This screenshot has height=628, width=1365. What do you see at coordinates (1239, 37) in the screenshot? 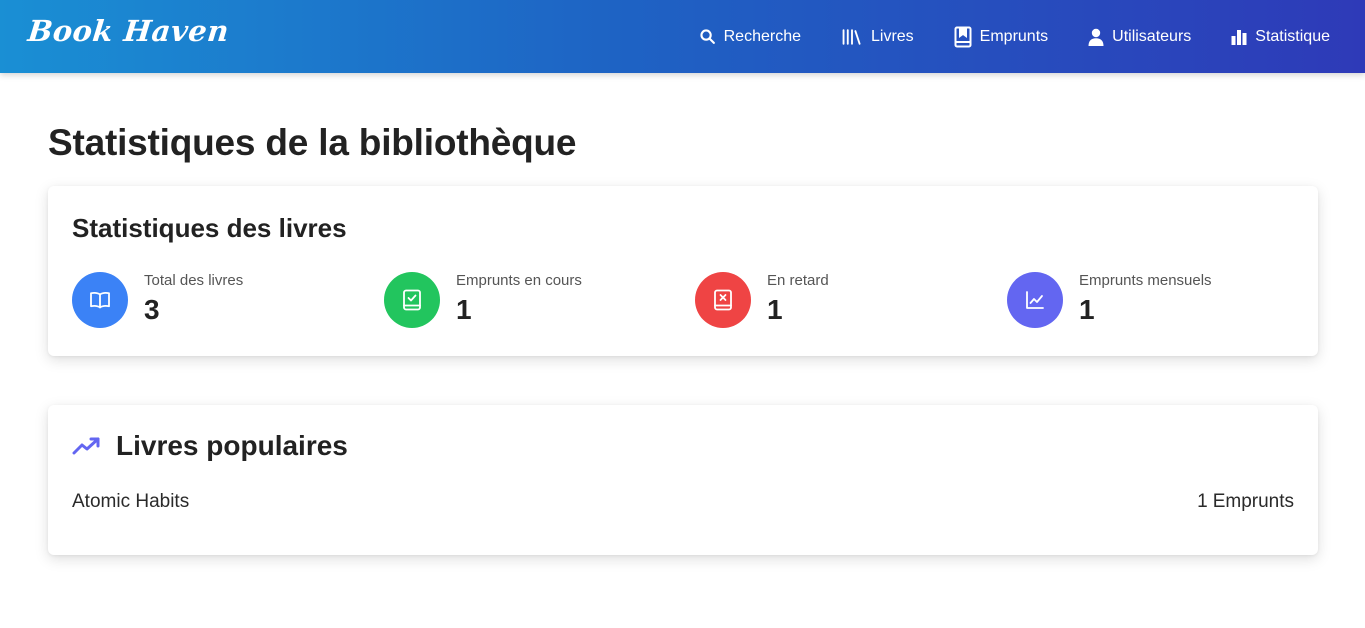
I see `bar-chart-icon` at bounding box center [1239, 37].